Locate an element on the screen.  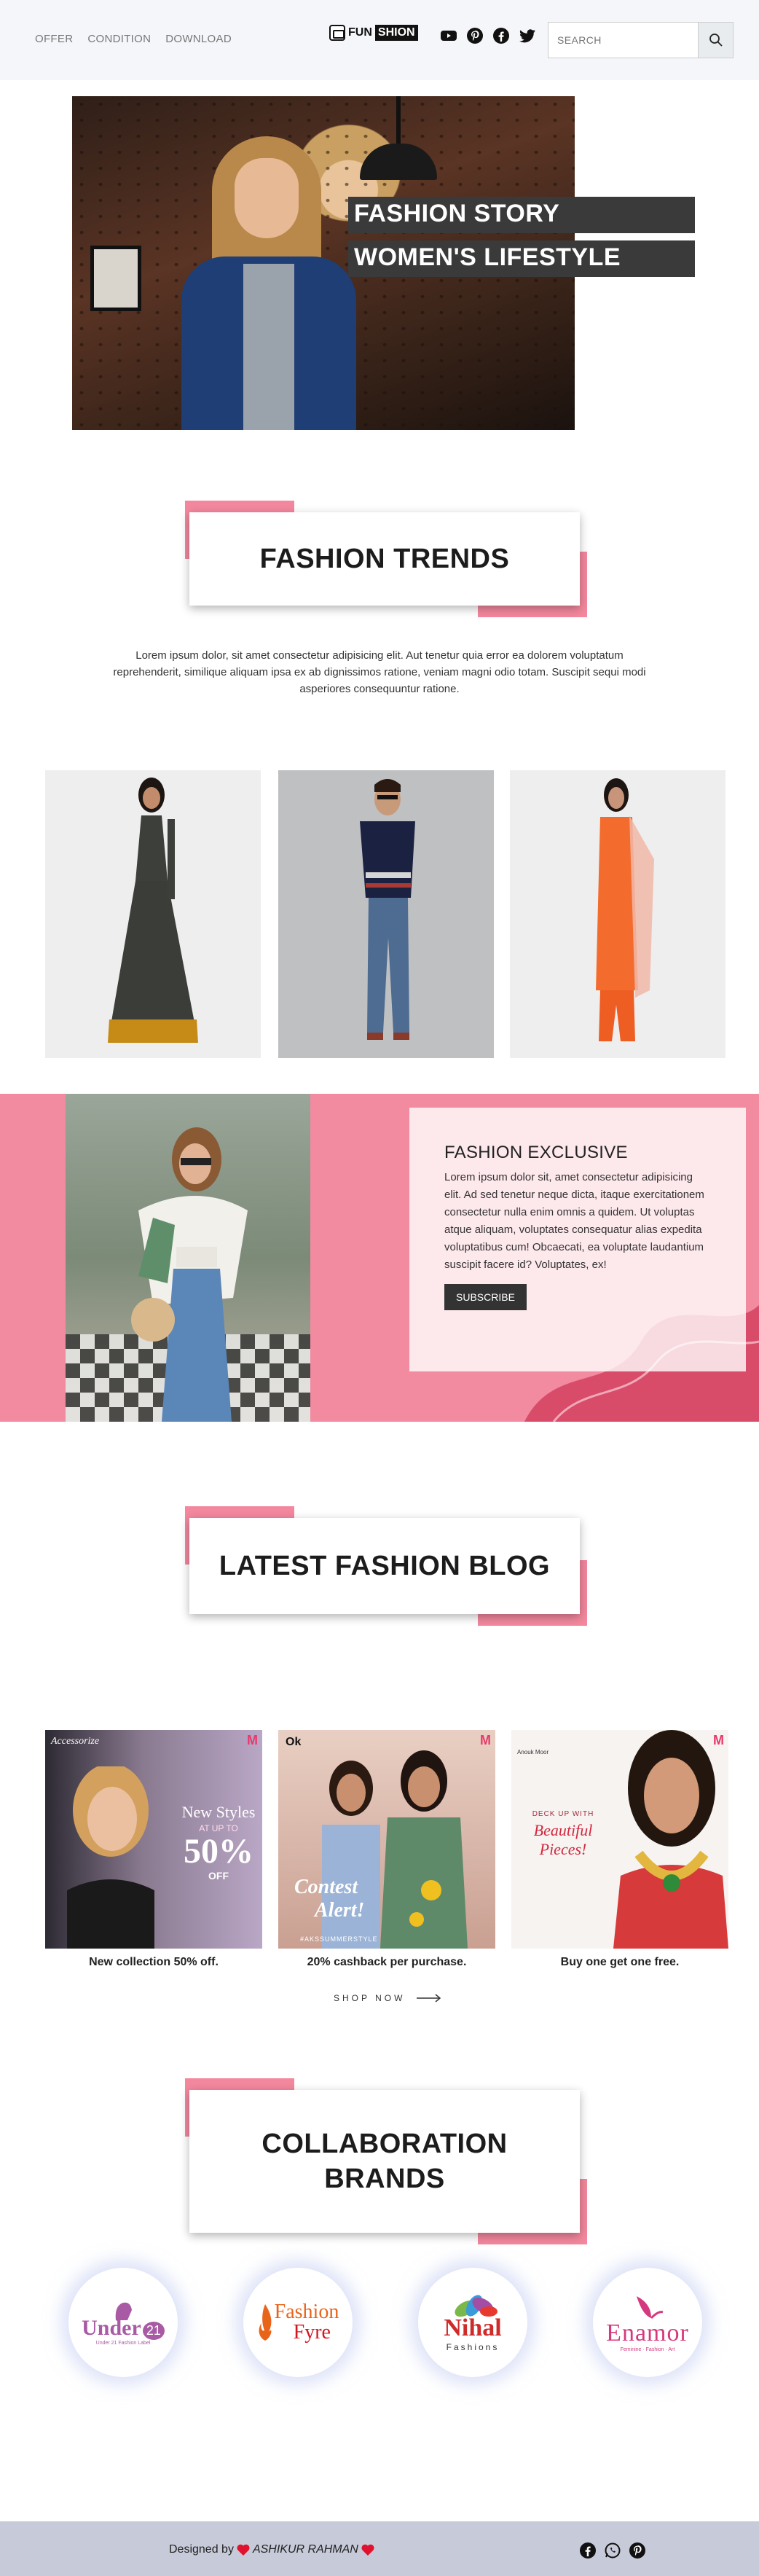
section-title: LATEST FASHION BLOG is located at coordinates (384, 1566).